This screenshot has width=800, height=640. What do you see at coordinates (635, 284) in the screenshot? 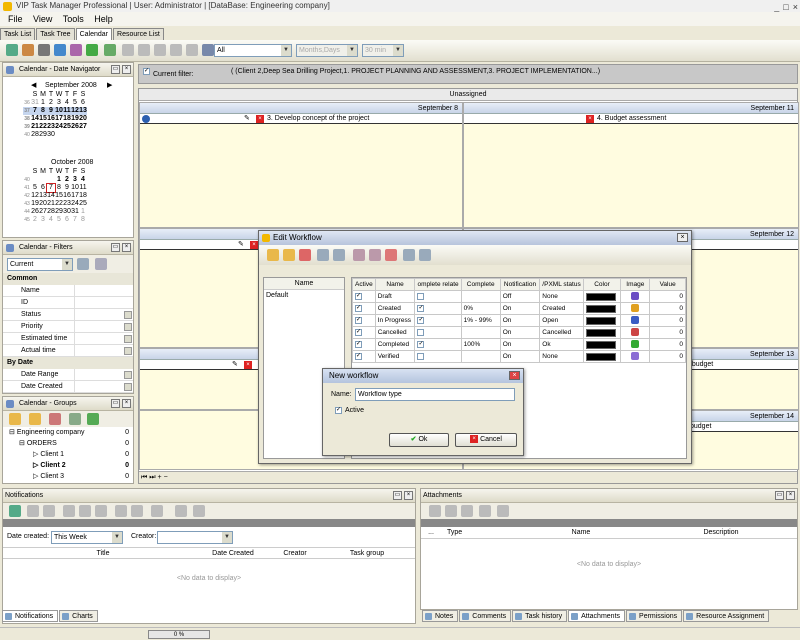
I see `col-image: Image` at bounding box center [635, 284].